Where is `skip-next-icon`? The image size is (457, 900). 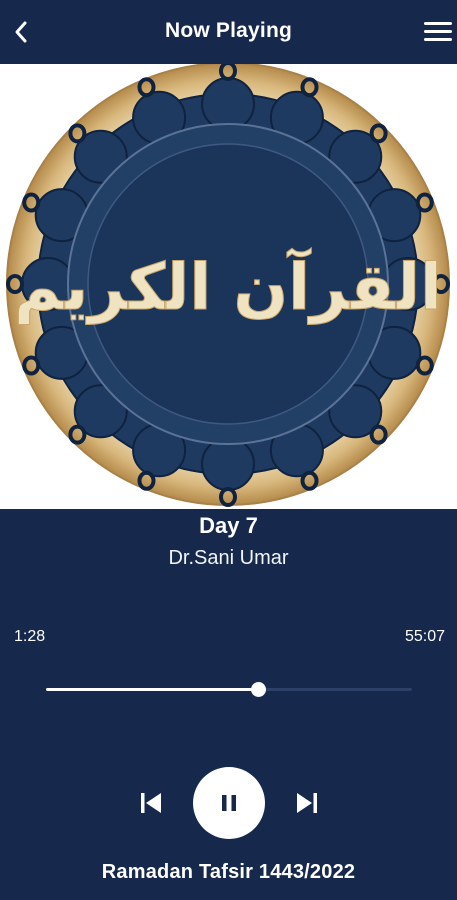 skip-next-icon is located at coordinates (307, 803).